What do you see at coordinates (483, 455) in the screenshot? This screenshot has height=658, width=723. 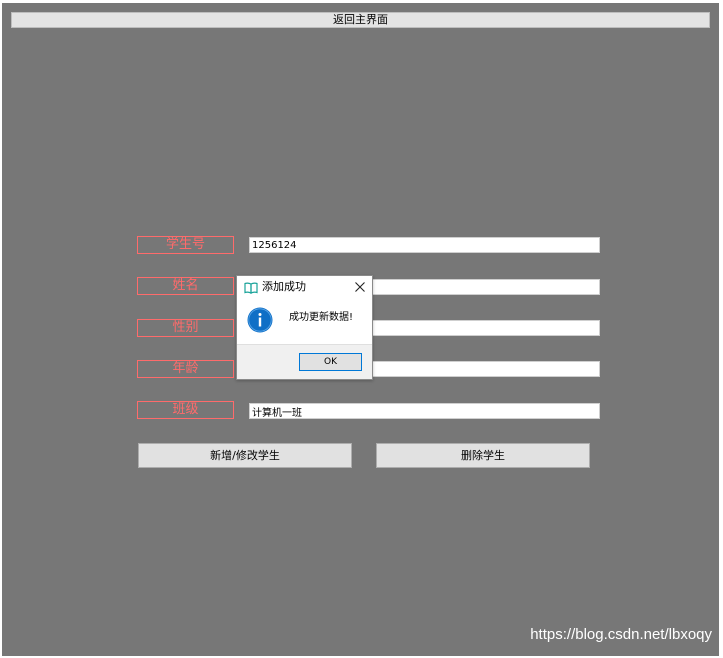 I see `delete-student-button: 删除学生` at bounding box center [483, 455].